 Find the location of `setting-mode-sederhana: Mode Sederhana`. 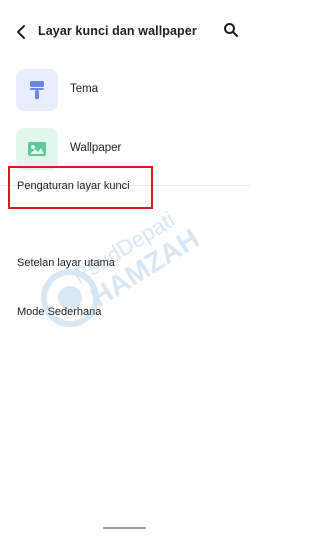

setting-mode-sederhana: Mode Sederhana is located at coordinates (125, 314).